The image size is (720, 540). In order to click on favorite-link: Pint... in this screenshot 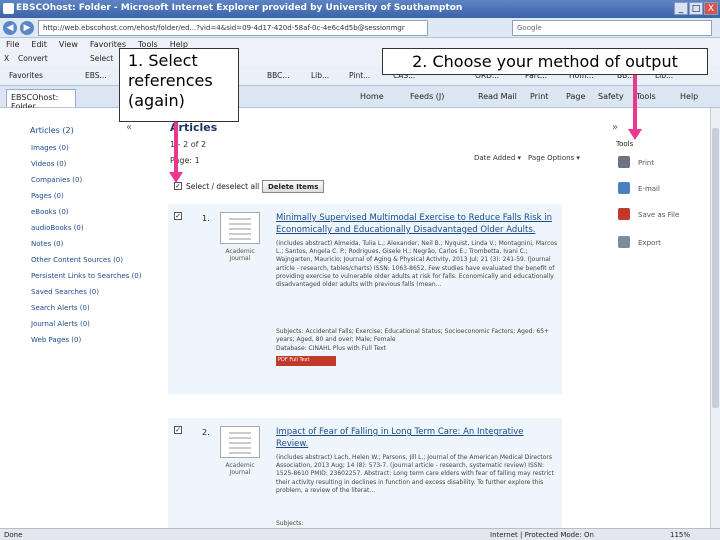, I will do `click(359, 76)`.